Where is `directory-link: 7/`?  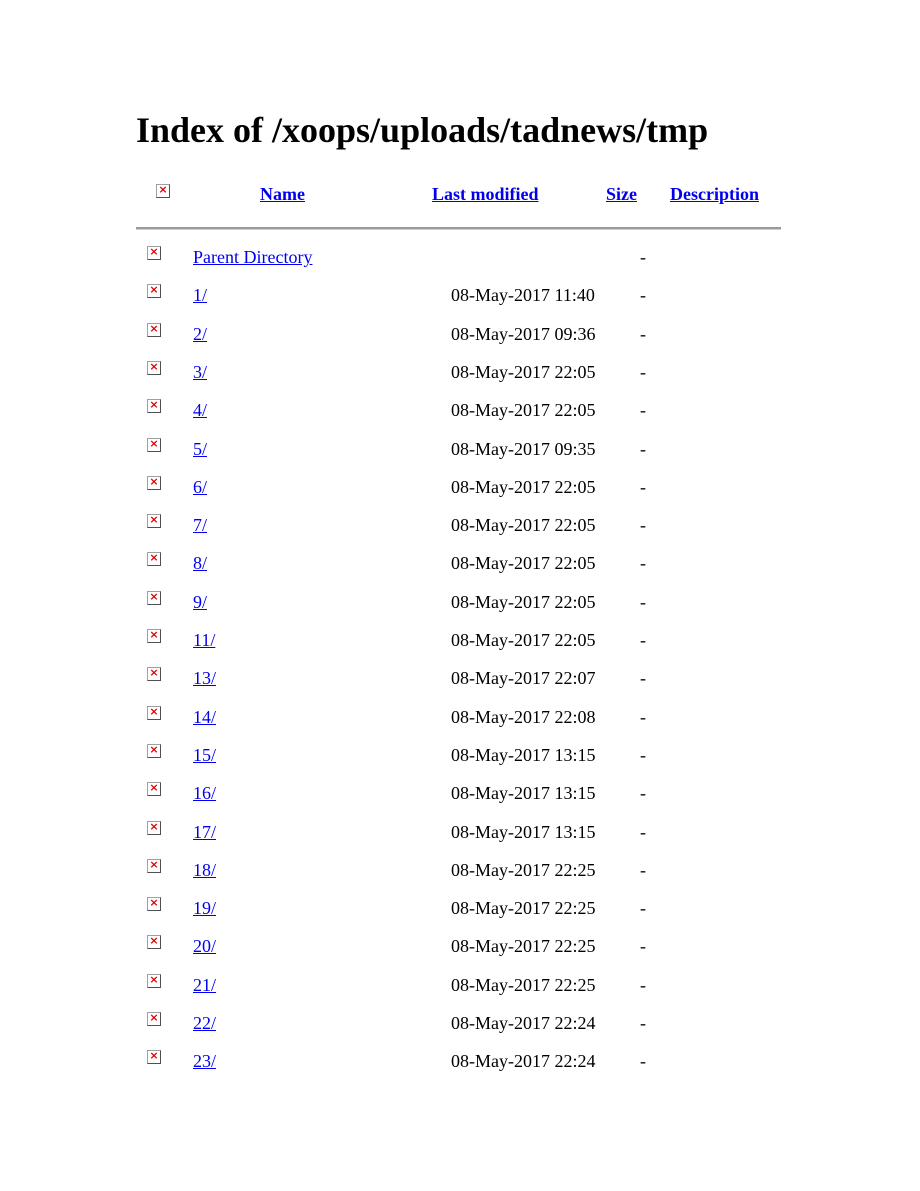
directory-link: 7/ is located at coordinates (200, 525).